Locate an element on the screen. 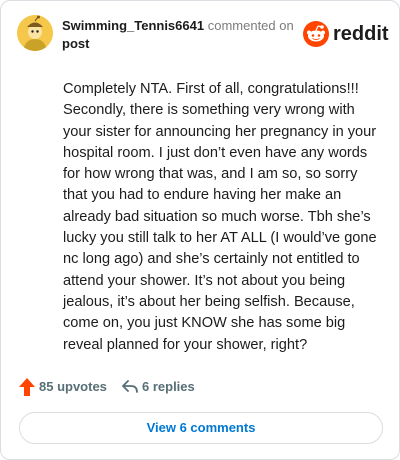 The width and height of the screenshot is (400, 460). snoo-avatar-icon is located at coordinates (35, 33).